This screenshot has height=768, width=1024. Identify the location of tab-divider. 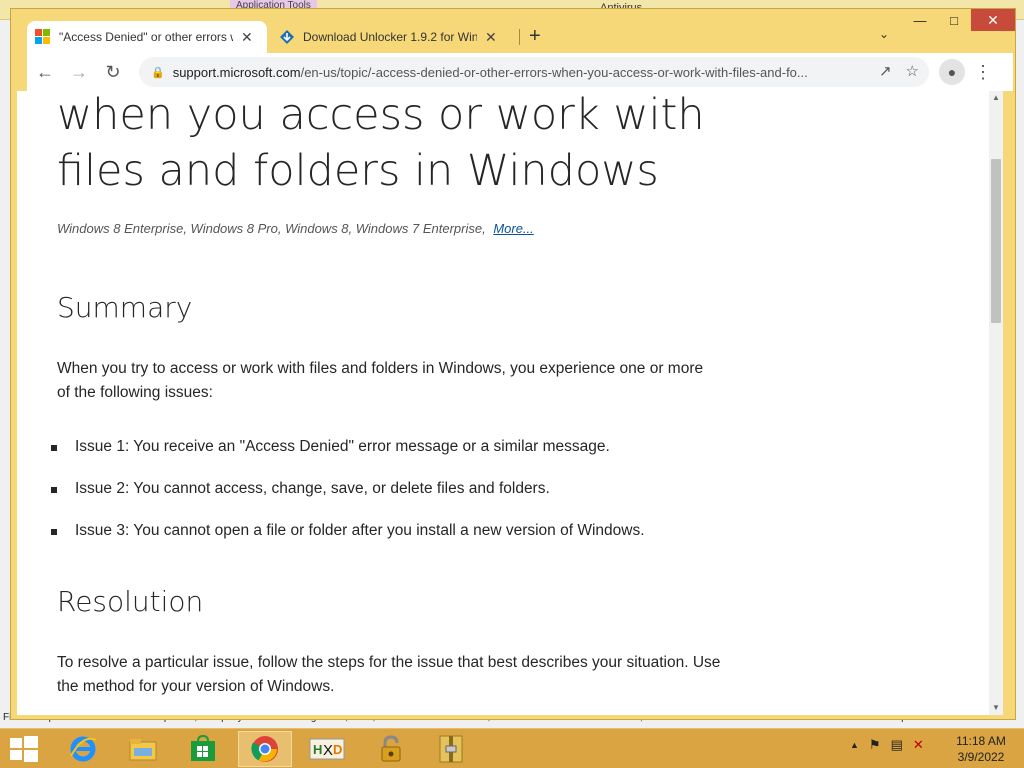
(519, 37).